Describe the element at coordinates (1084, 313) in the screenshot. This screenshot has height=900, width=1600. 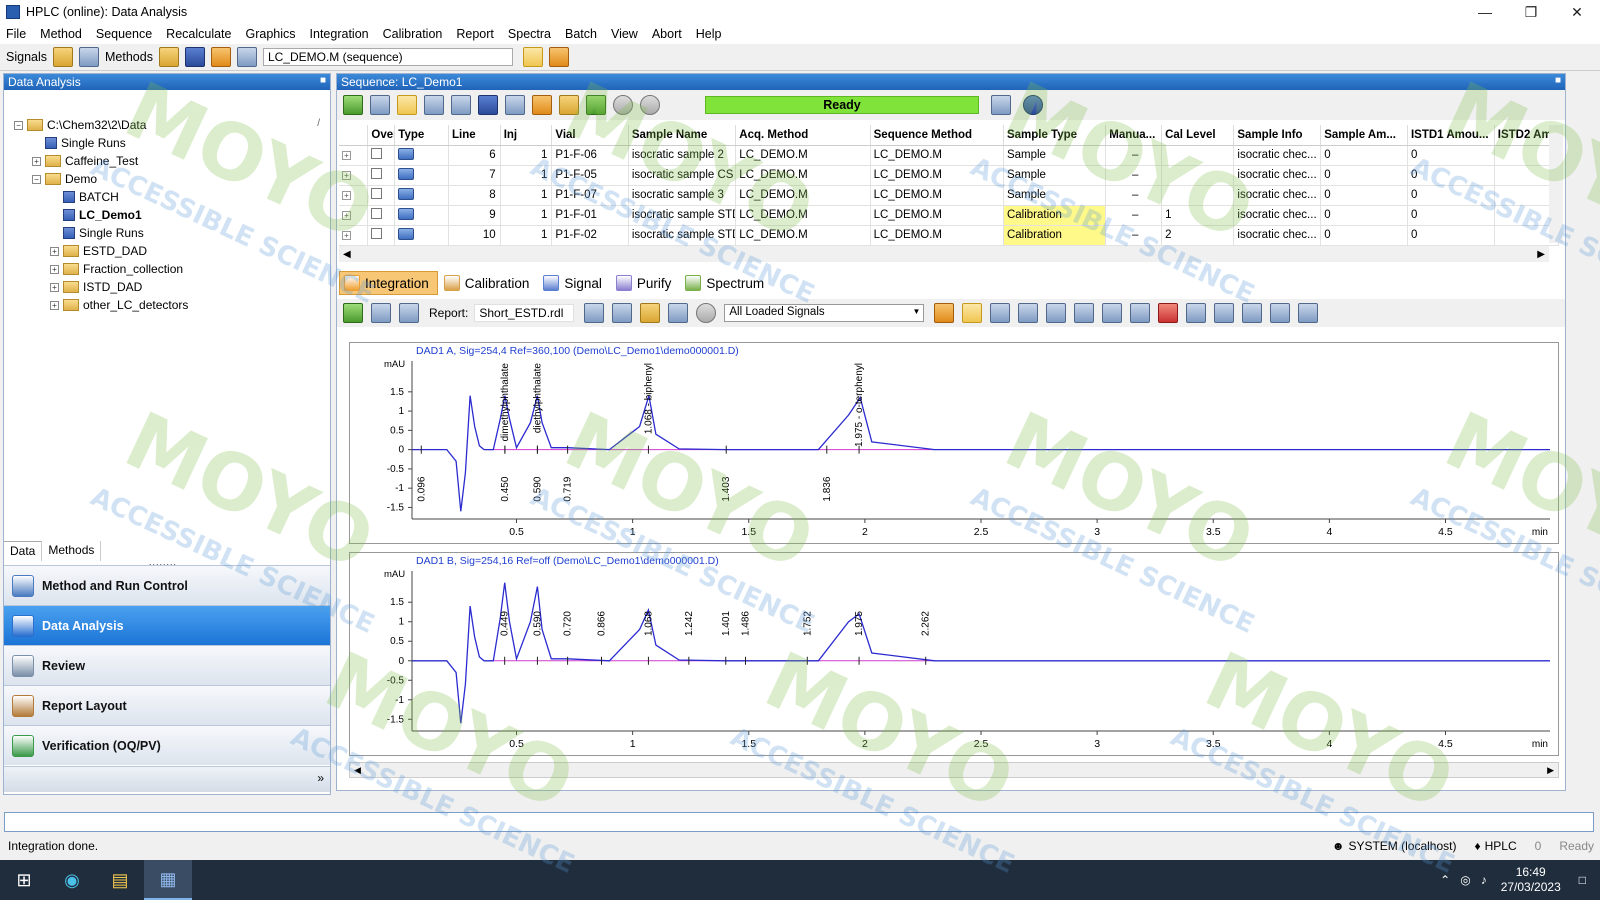
I see `drop-line-icon` at that location.